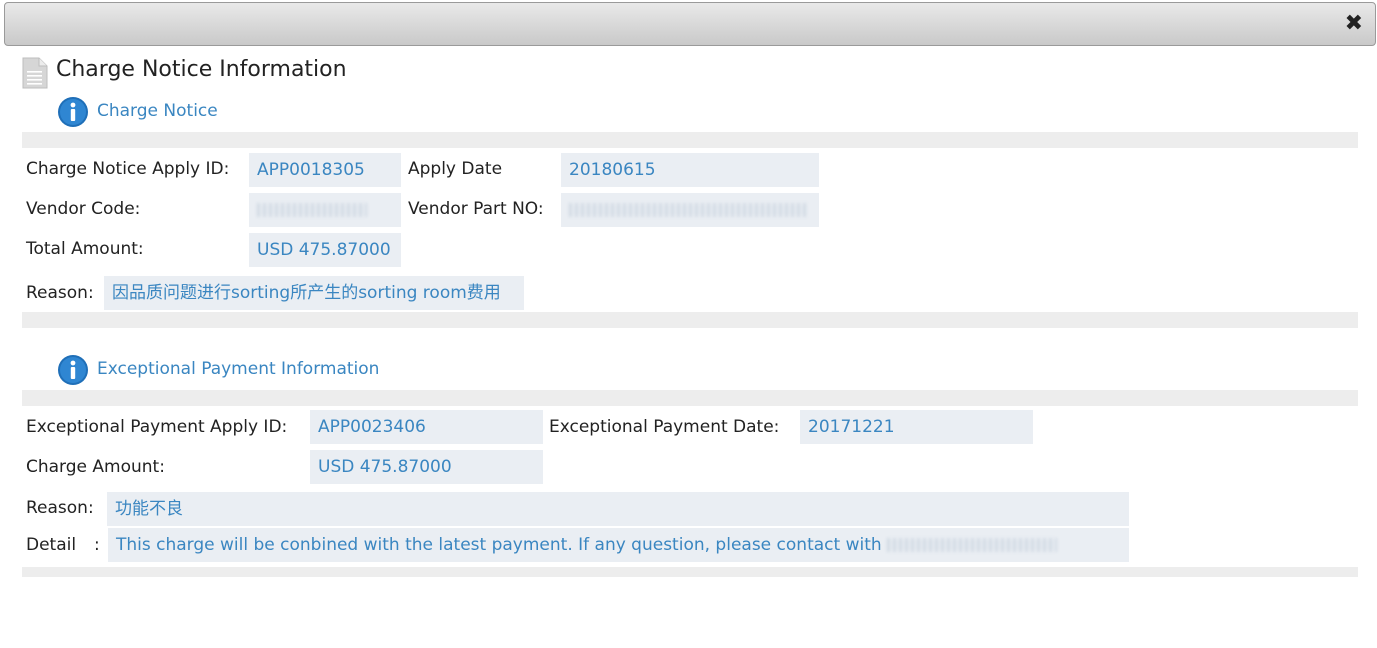  Describe the element at coordinates (60, 293) in the screenshot. I see `reason-label: Reason:` at that location.